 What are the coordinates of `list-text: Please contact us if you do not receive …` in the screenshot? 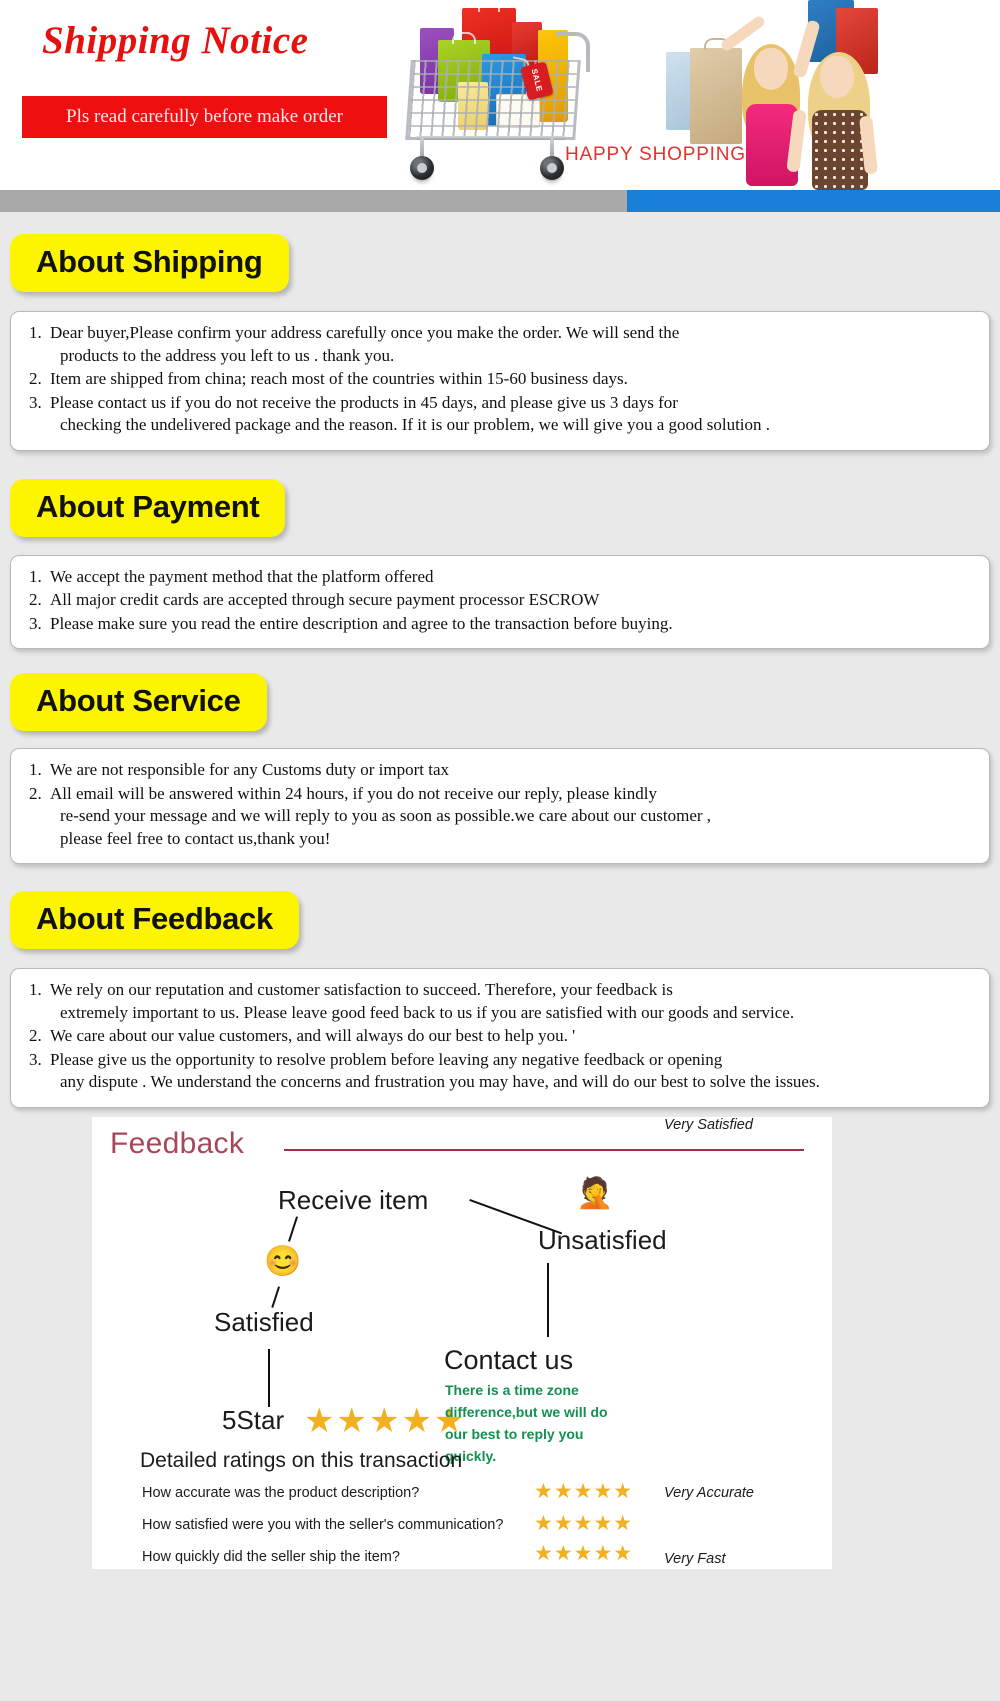 It's located at (511, 414).